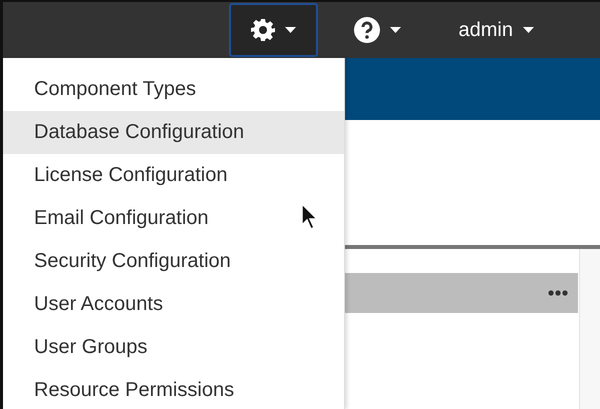 Image resolution: width=600 pixels, height=409 pixels. I want to click on settings-menu-button, so click(273, 30).